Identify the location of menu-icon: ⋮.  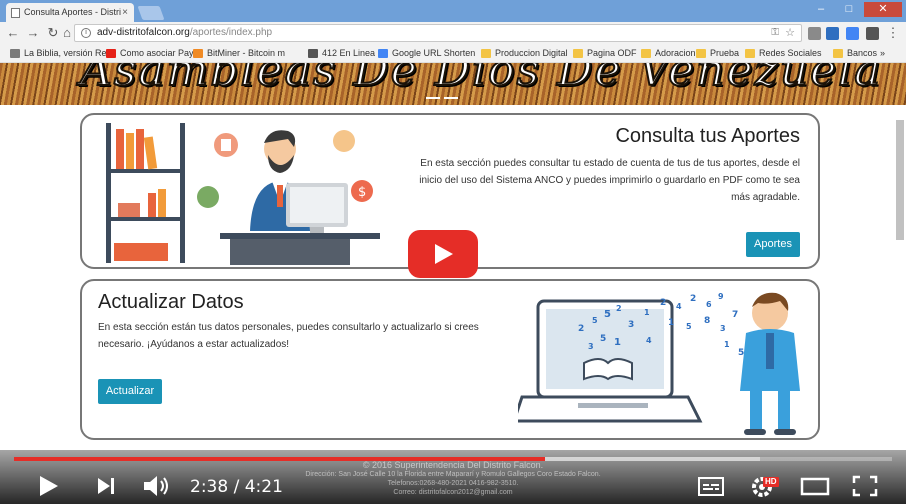
(893, 33).